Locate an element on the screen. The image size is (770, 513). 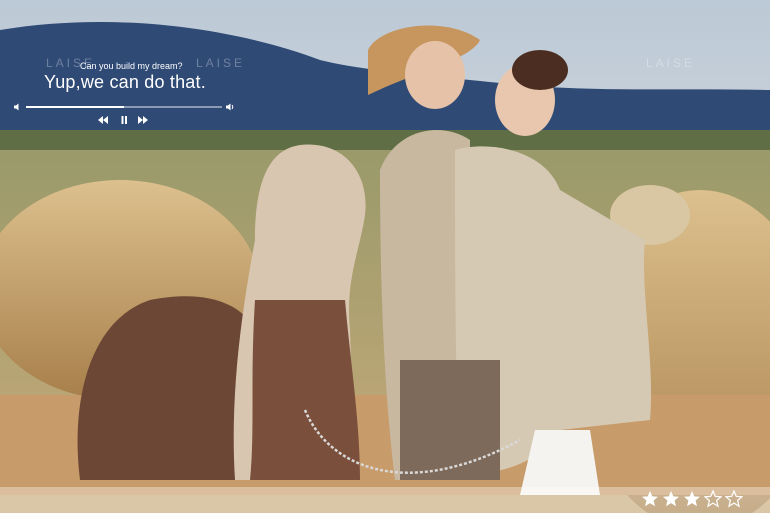
pause-icon is located at coordinates (124, 120).